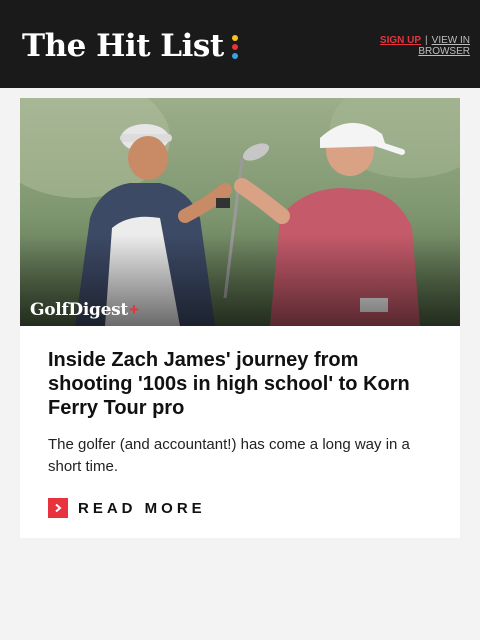 This screenshot has height=640, width=480. I want to click on chevron-right-icon, so click(58, 508).